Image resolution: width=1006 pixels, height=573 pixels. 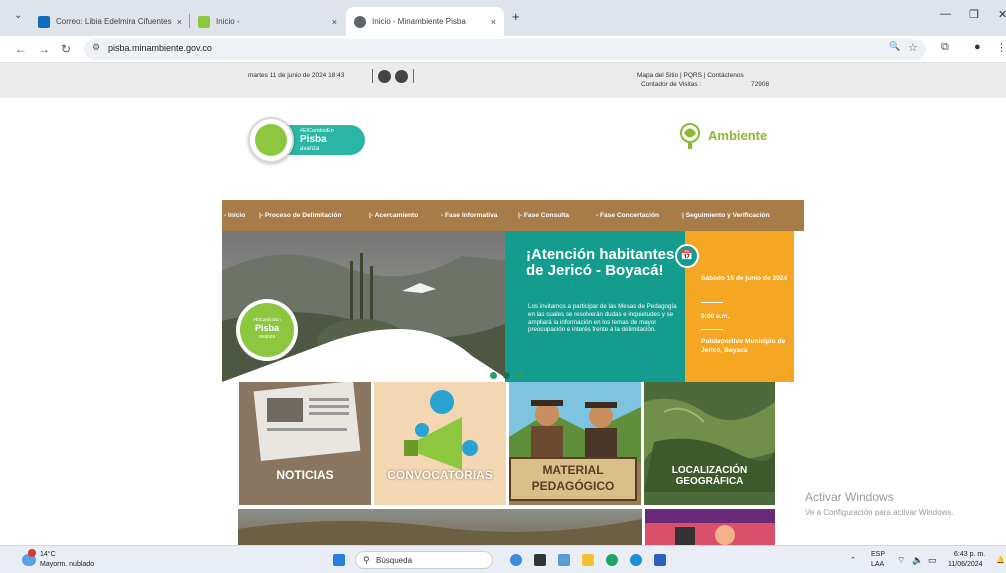 I want to click on chrome-icon, so click(x=612, y=560).